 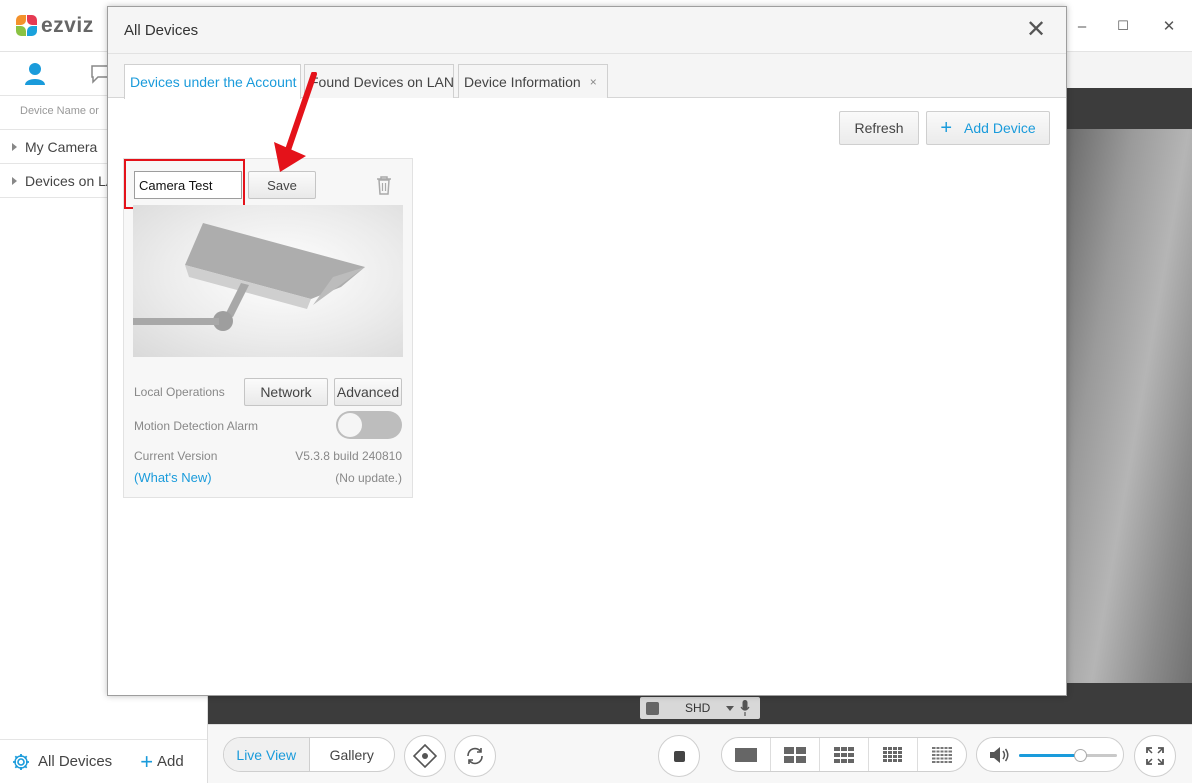 I want to click on sidebar-item-label: Devices on LA, so click(x=70, y=180).